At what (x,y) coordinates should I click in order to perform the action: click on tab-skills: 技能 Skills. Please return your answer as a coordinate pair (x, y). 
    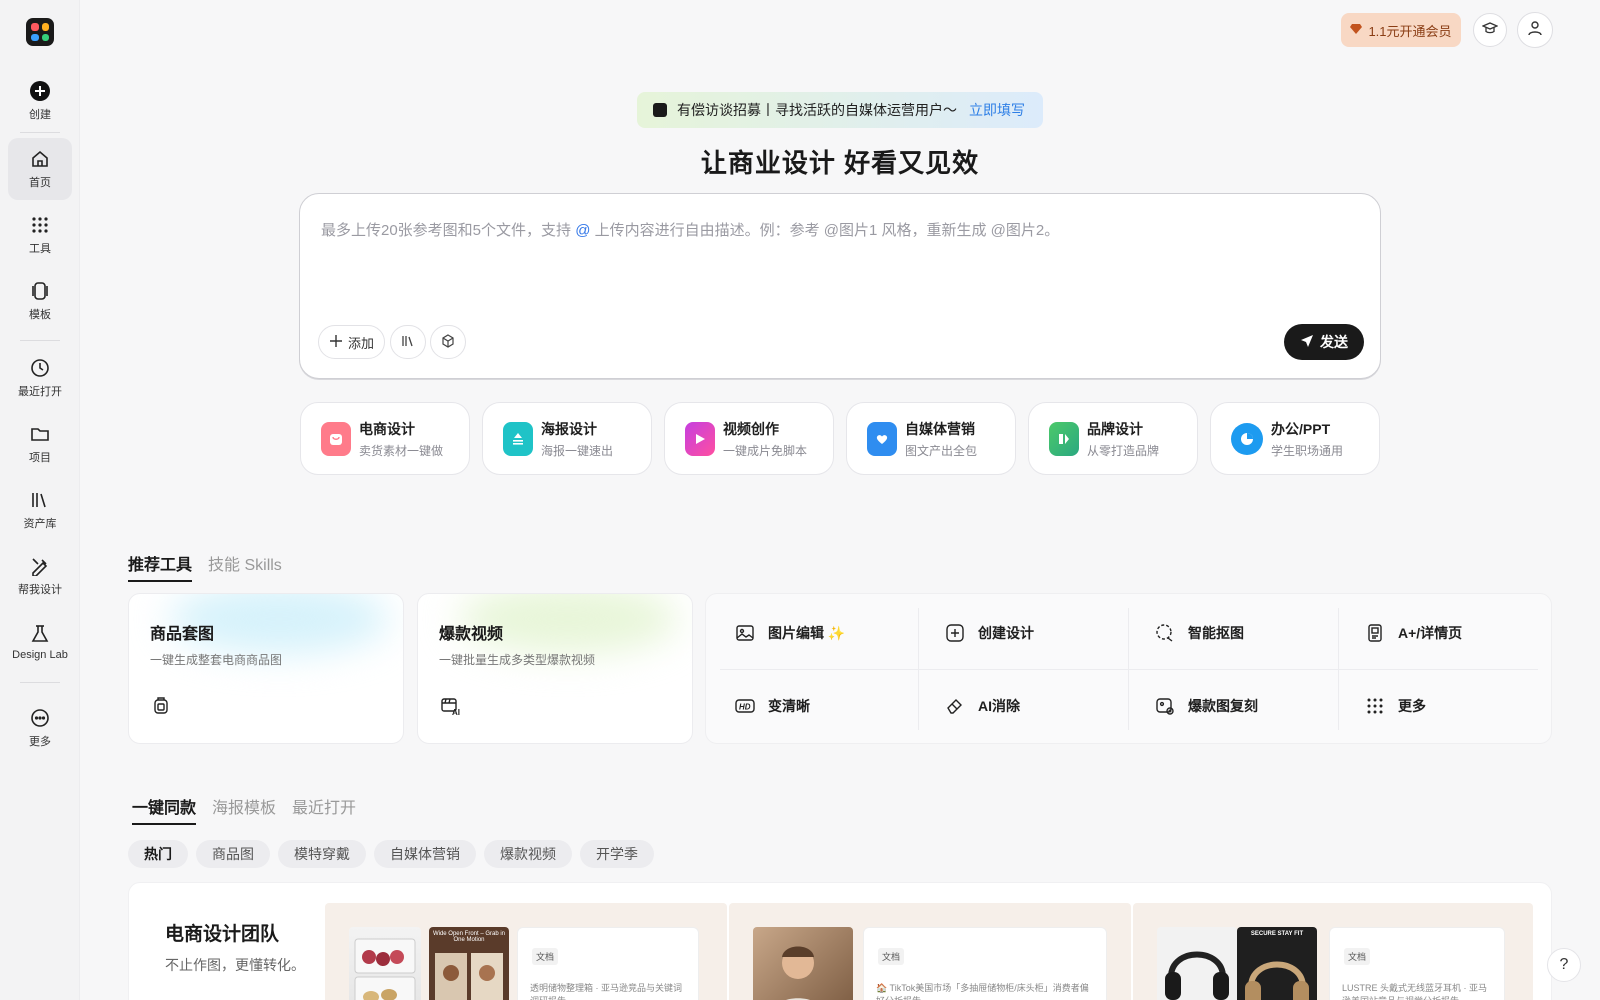
    Looking at the image, I should click on (245, 566).